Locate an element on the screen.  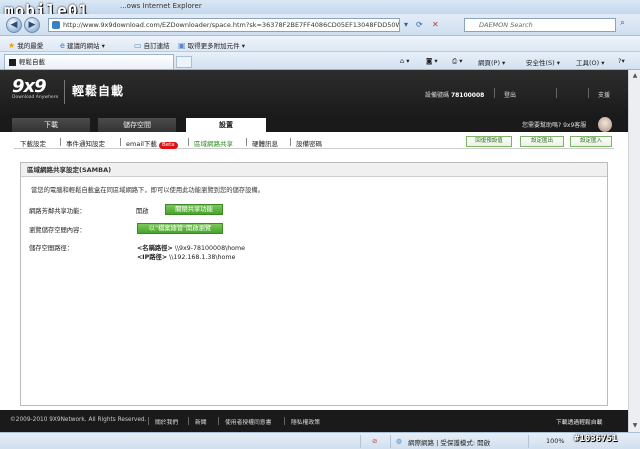
page-icon: ▭ is located at coordinates (138, 45).